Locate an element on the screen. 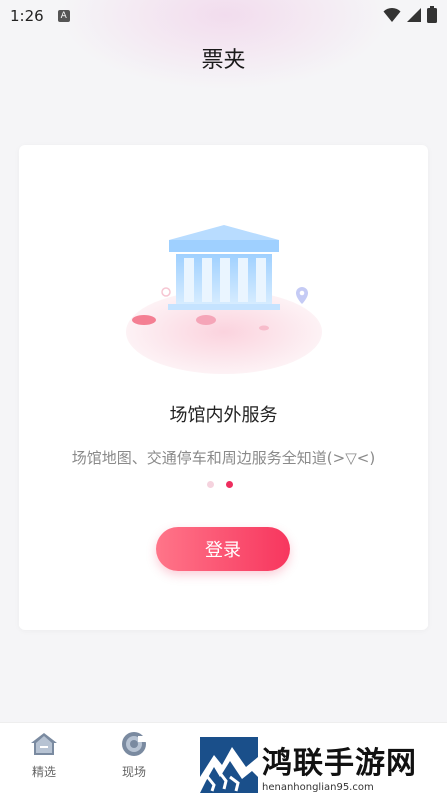  notification-app-icon: A is located at coordinates (63, 16).